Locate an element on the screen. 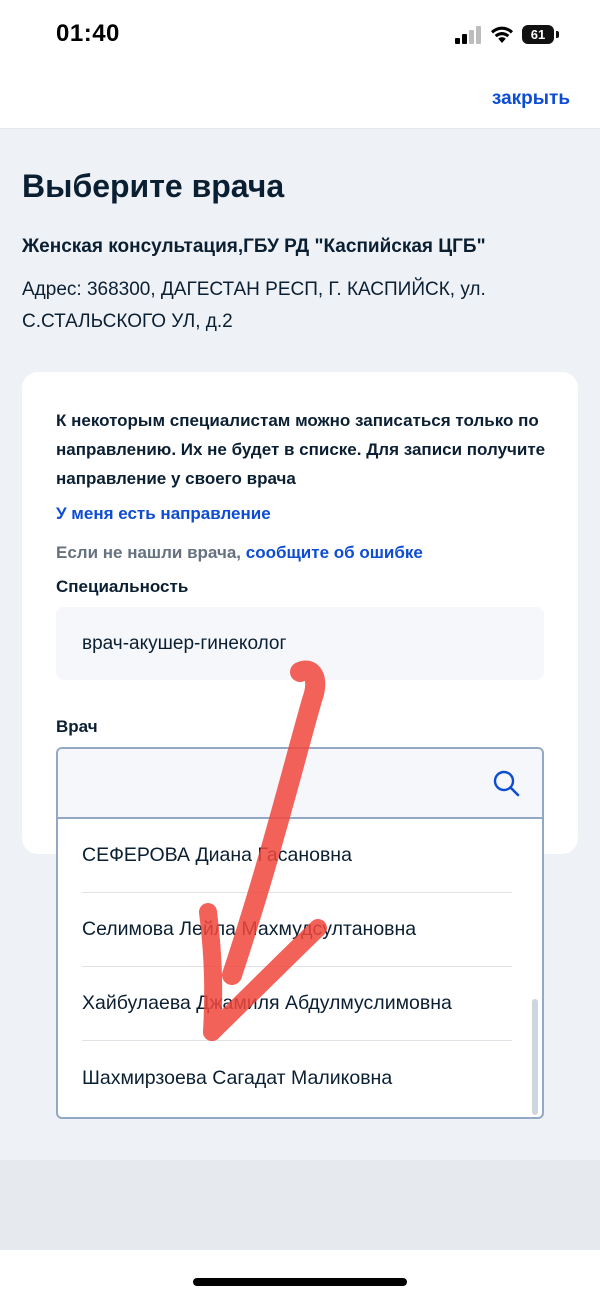 The image size is (600, 1297). report-error-line: Если не нашли врача, сообщите об ошибке is located at coordinates (239, 553).